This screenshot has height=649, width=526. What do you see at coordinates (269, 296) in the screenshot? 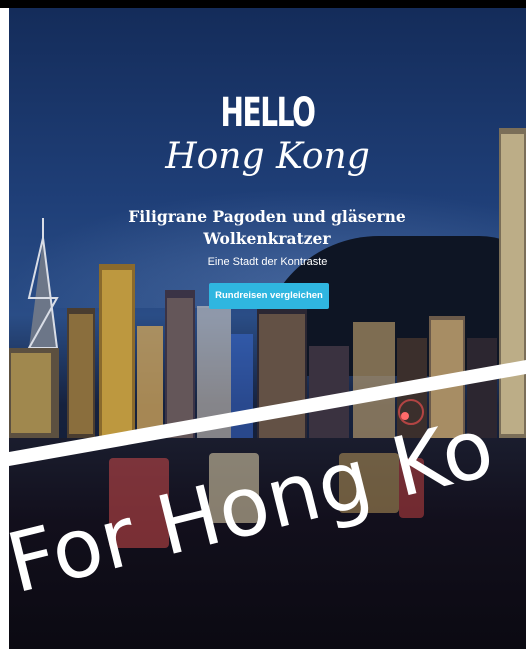
I see `compare-tours-button: Rundreisen vergleichen` at bounding box center [269, 296].